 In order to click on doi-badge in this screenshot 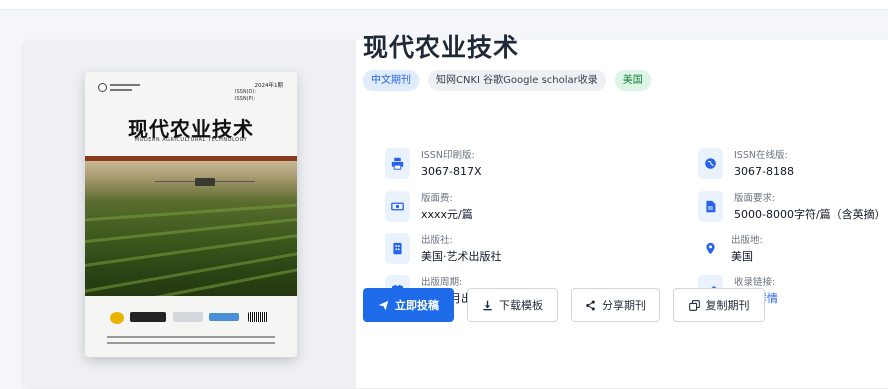, I will do `click(117, 318)`.